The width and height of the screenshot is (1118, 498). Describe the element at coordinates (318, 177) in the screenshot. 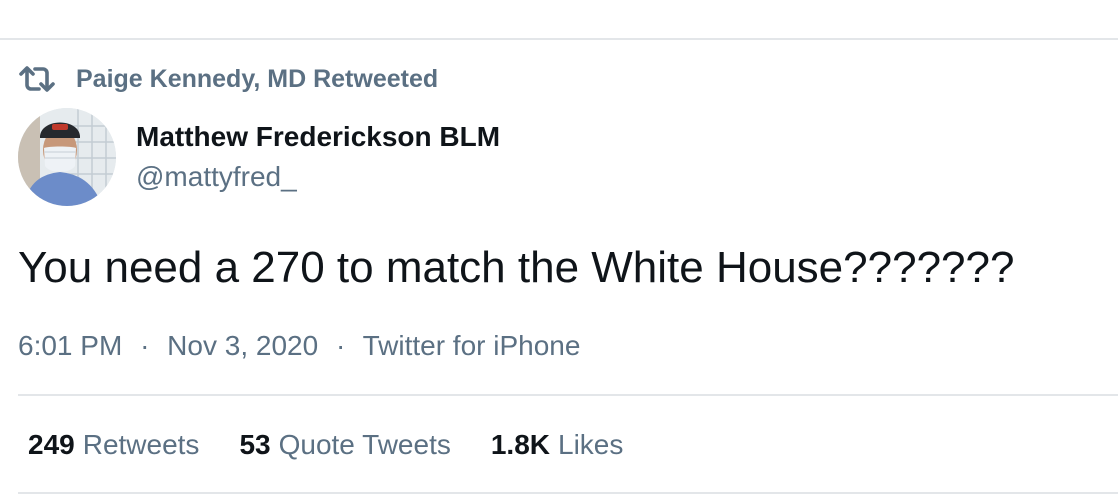

I see `author-handle: @mattyfred_` at that location.